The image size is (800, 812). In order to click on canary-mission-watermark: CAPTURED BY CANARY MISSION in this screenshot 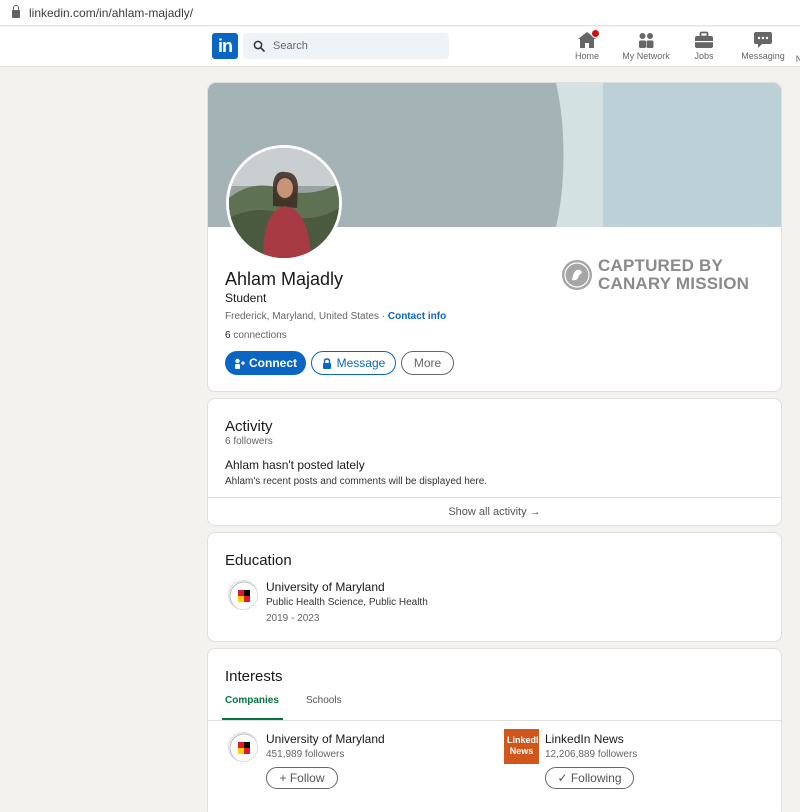, I will do `click(662, 277)`.